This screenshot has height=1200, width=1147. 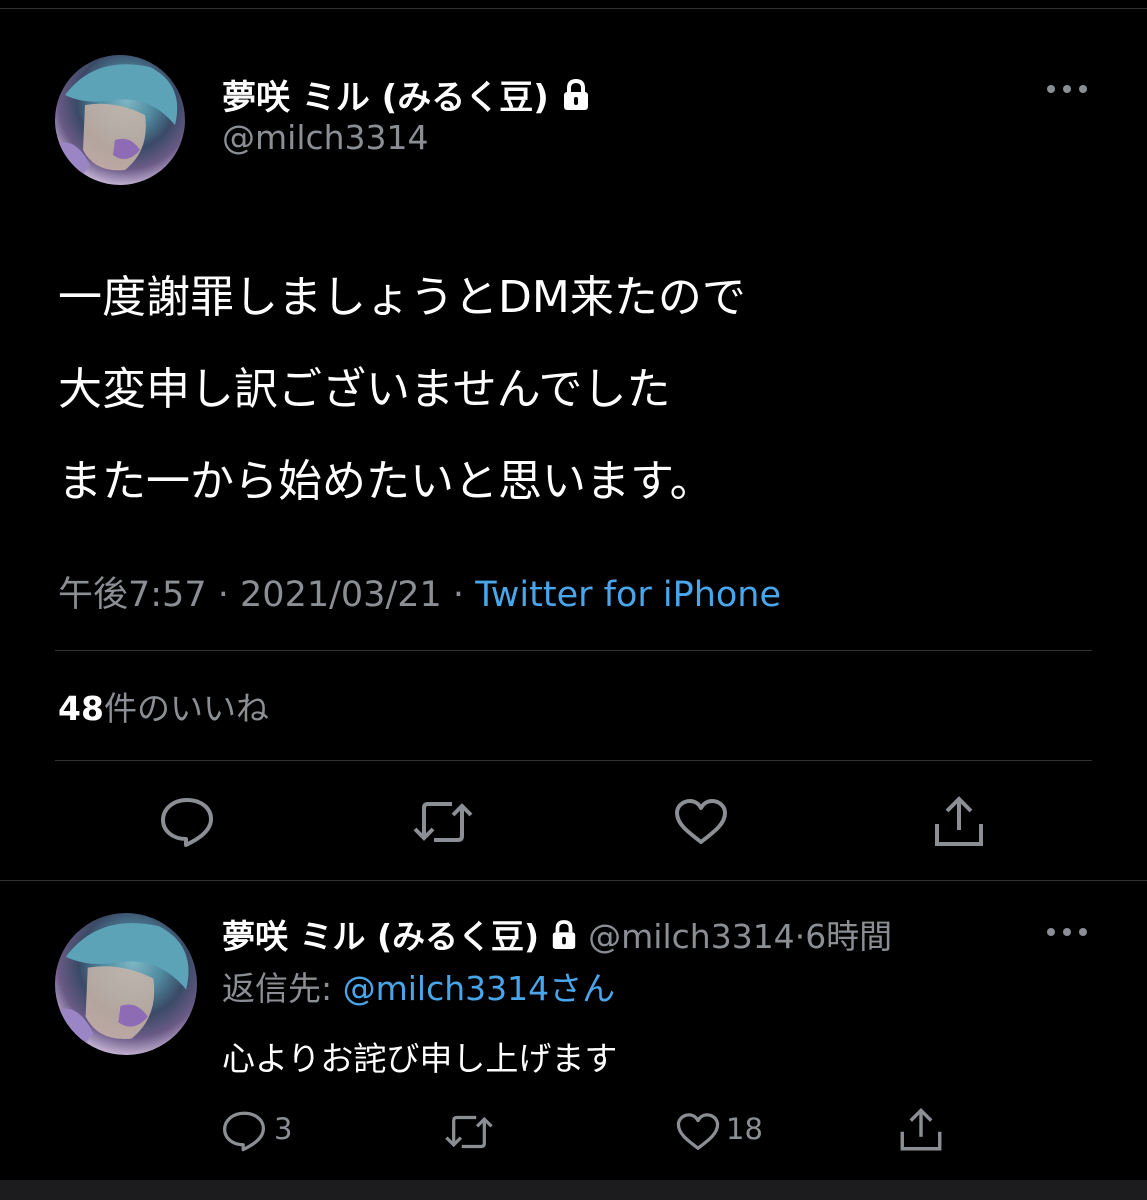 I want to click on likes-count: 48, so click(x=81, y=708).